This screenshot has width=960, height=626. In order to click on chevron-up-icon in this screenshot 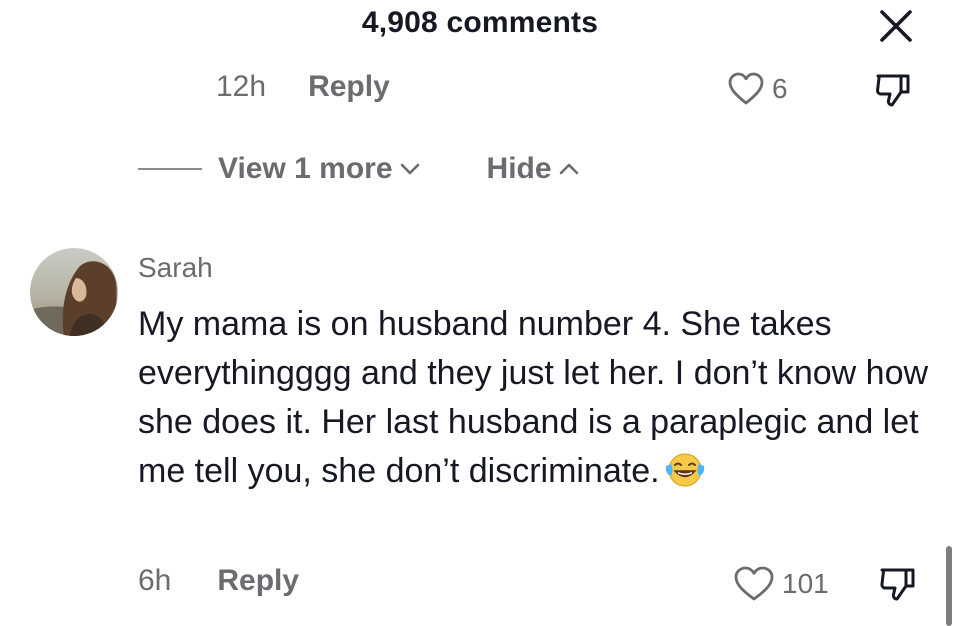, I will do `click(568, 169)`.